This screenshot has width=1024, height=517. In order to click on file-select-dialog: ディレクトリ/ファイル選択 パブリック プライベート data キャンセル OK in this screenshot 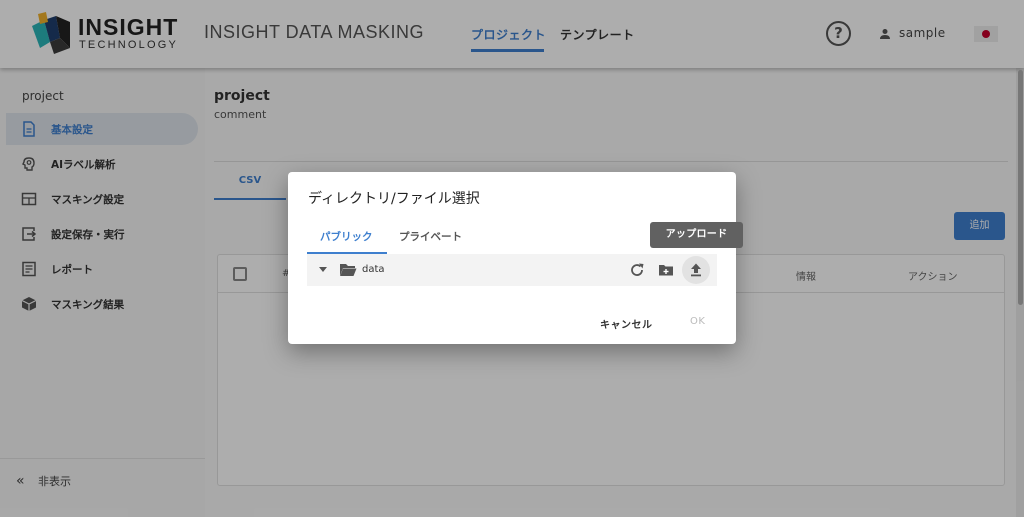, I will do `click(512, 258)`.